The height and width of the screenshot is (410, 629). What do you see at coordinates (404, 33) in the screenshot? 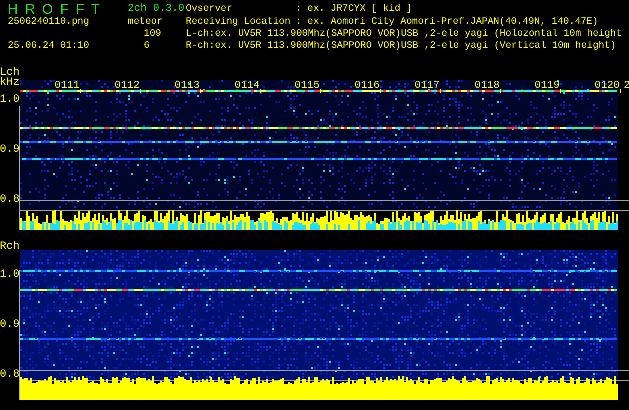
I see `channel-info: L-ch:ex. UV5R 113.900Mhz(SAPPORO VOR)USB ,2-ele yagi (Holozontal 10m height` at bounding box center [404, 33].